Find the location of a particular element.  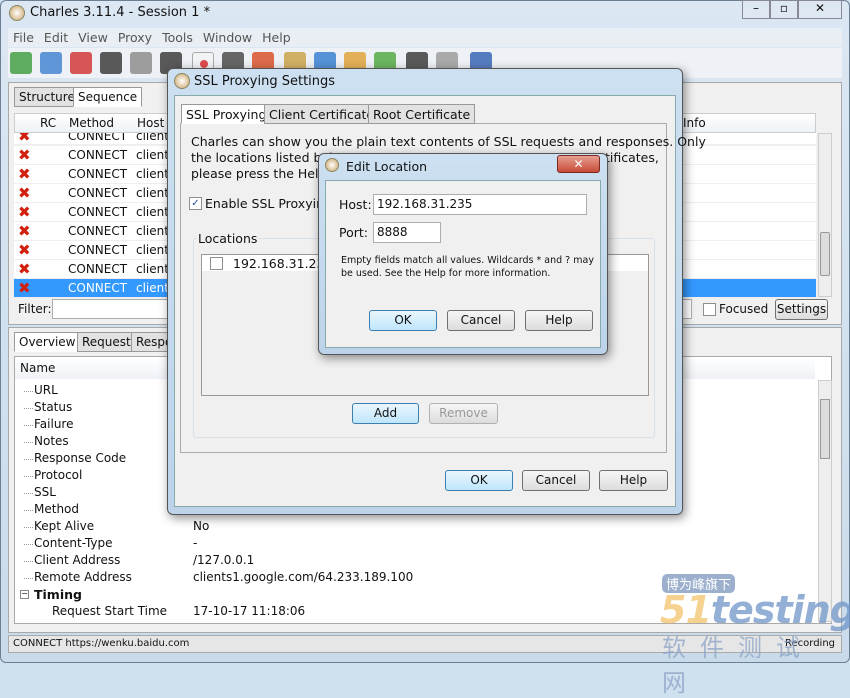

tree-value: No is located at coordinates (201, 526).